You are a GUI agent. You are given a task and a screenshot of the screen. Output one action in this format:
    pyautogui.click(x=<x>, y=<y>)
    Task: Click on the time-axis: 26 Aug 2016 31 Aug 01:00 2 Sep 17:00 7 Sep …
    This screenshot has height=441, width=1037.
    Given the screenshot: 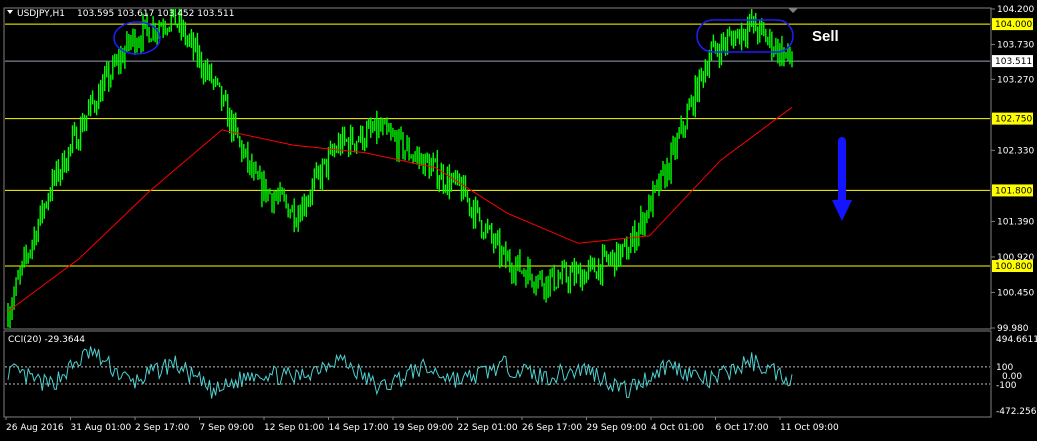 What is the action you would take?
    pyautogui.click(x=422, y=425)
    